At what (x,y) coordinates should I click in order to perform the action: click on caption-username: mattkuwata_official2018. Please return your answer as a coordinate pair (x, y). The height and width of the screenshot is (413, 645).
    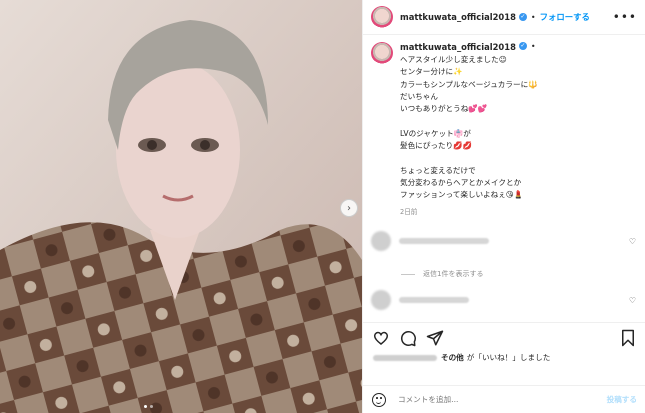
    Looking at the image, I should click on (458, 47).